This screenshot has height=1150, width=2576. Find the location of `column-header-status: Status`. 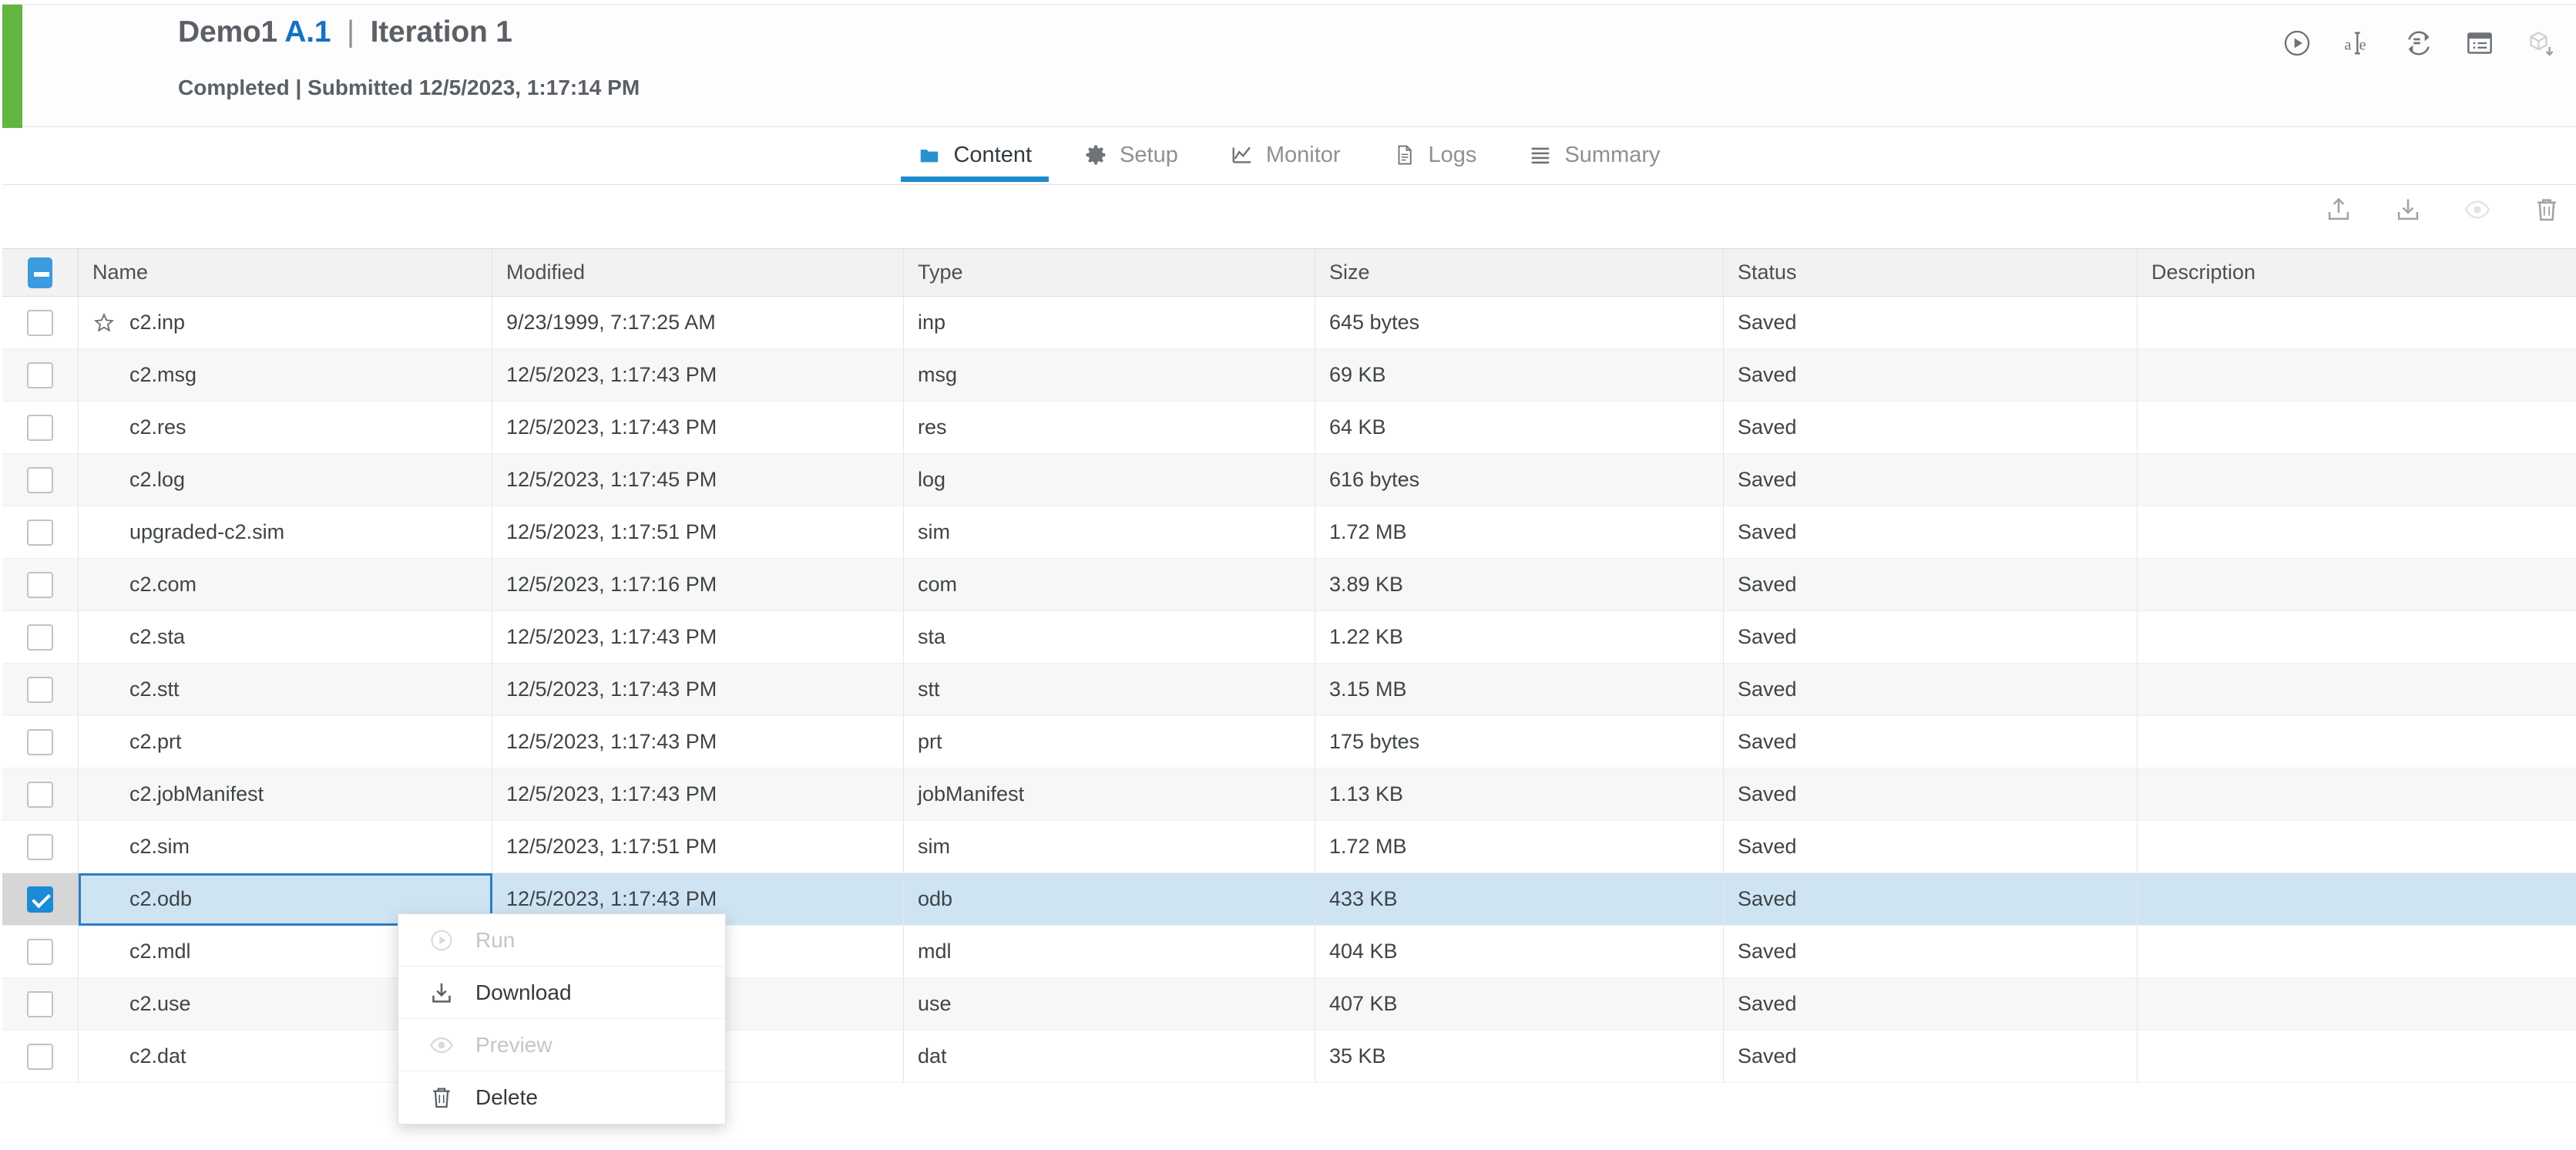

column-header-status: Status is located at coordinates (1931, 272).